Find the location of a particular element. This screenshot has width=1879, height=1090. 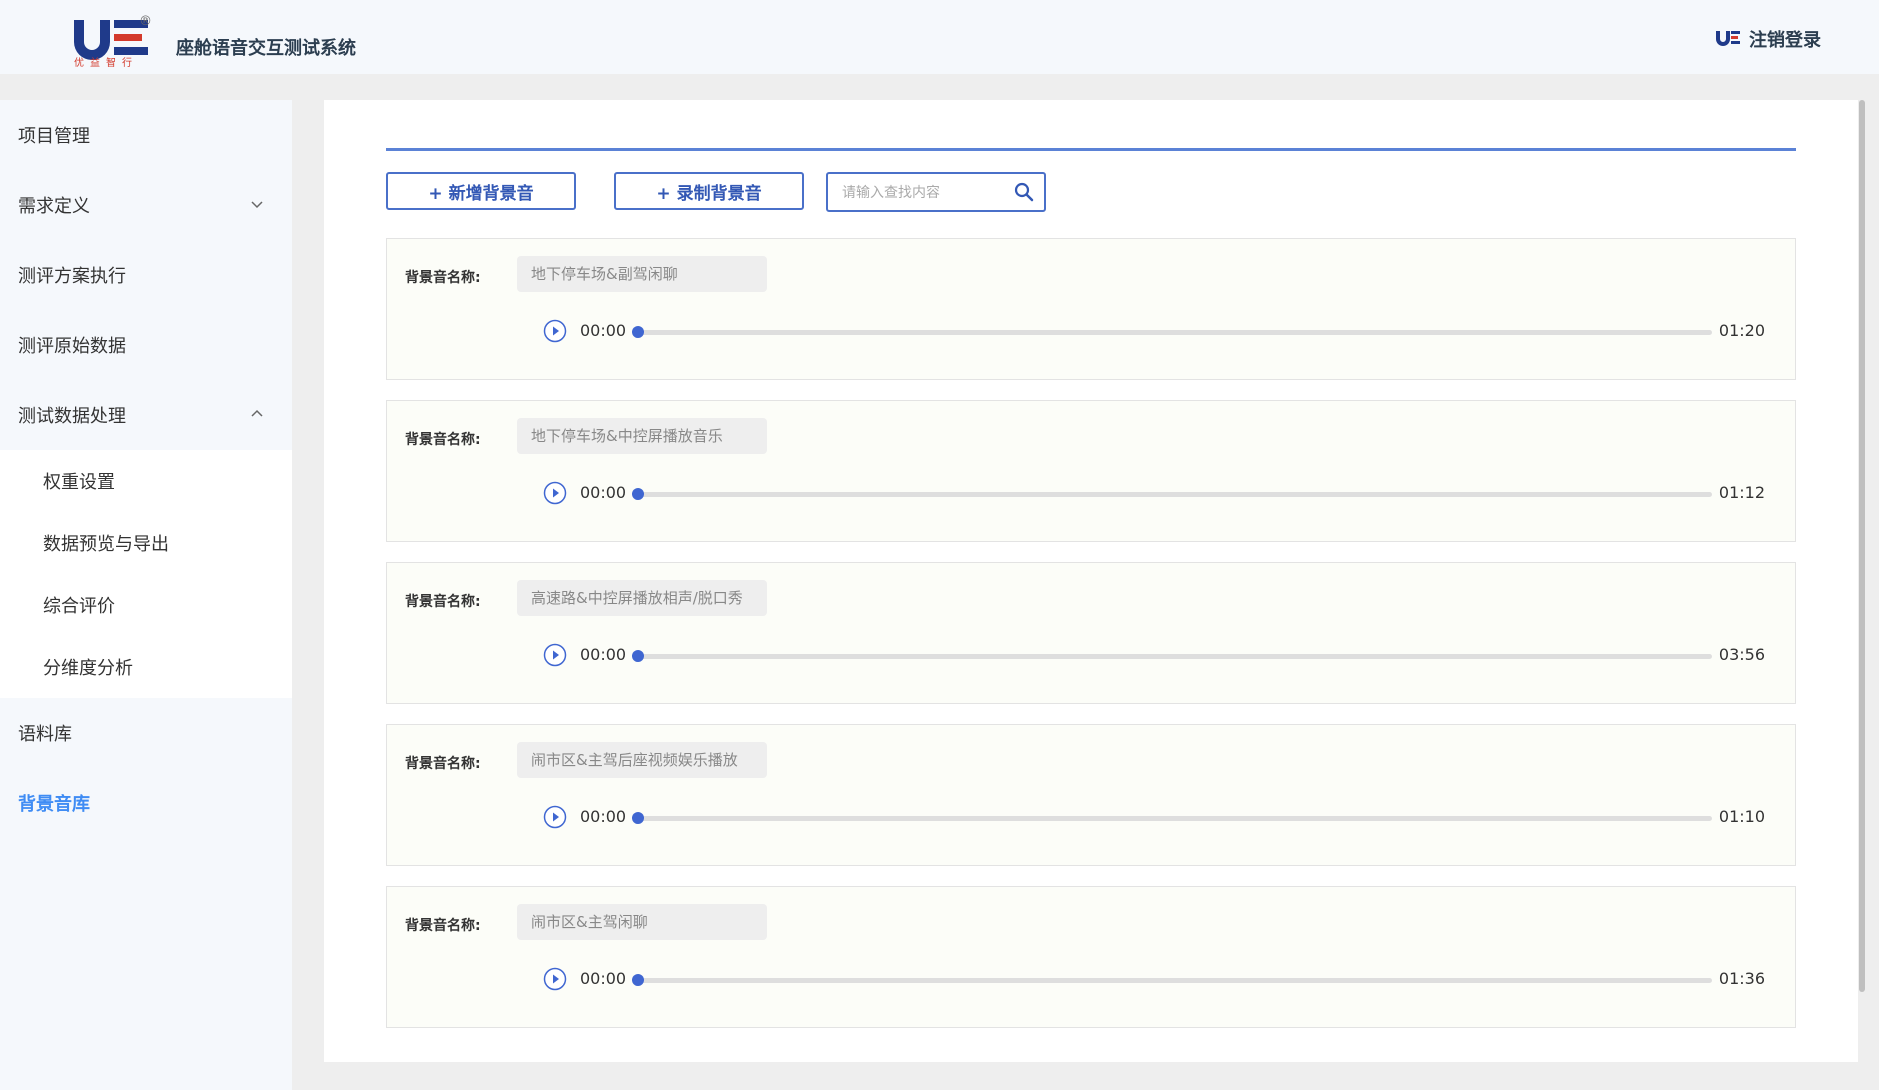

total-duration: 03:56 is located at coordinates (1741, 654).